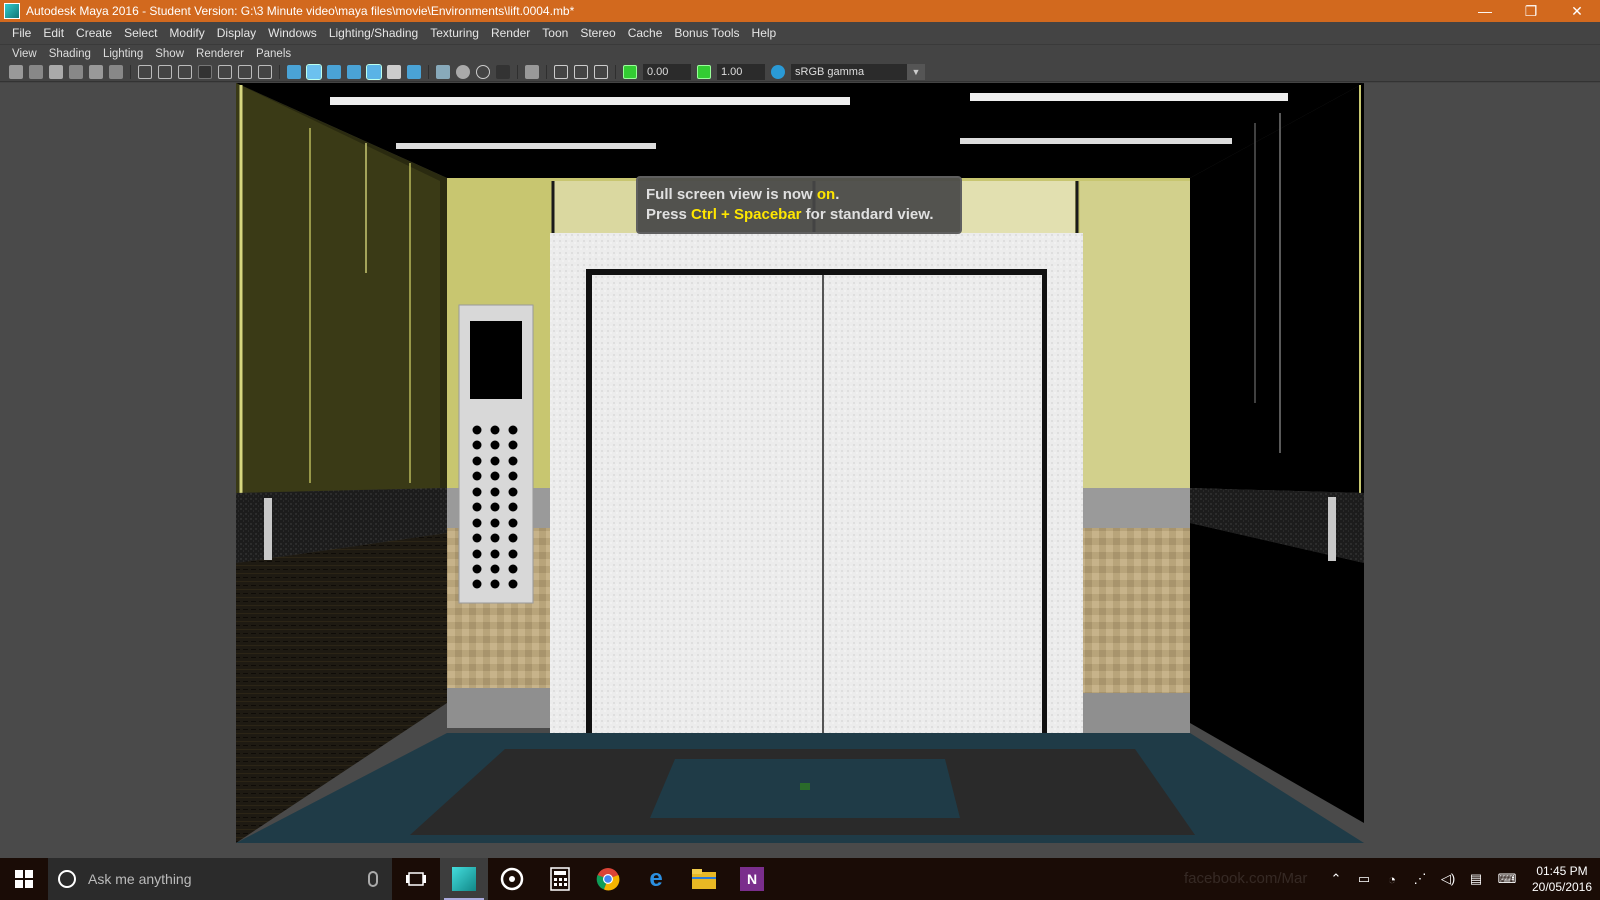  Describe the element at coordinates (463, 71) in the screenshot. I see `xray-icon` at that location.